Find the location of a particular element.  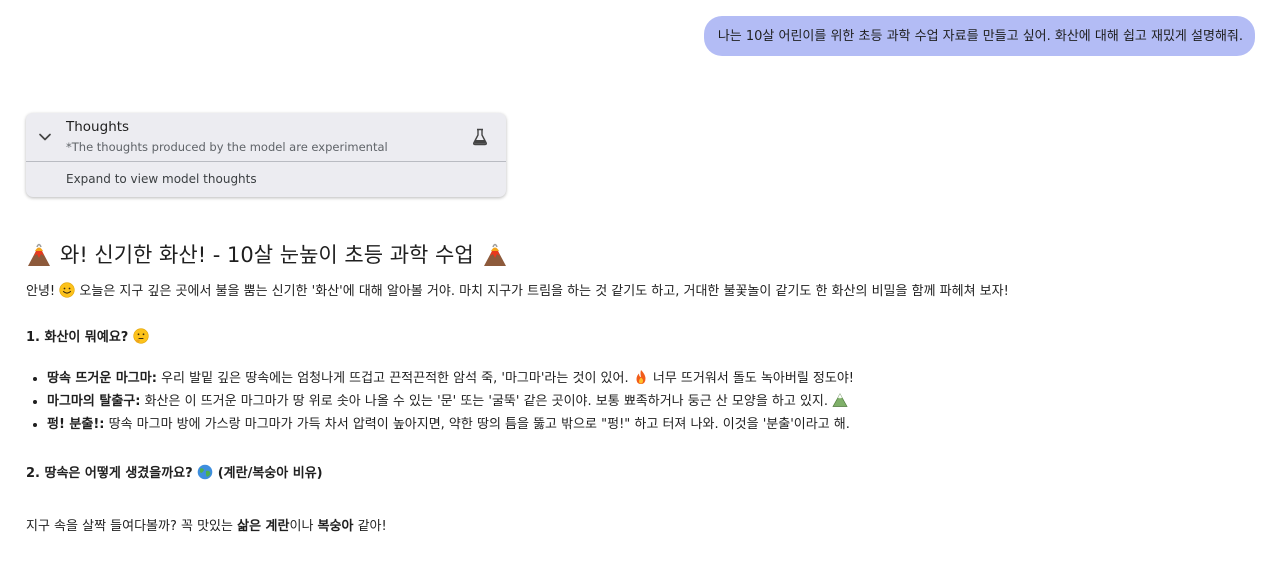

list-item-term: 땅속 뜨거운 마그마: is located at coordinates (102, 378).